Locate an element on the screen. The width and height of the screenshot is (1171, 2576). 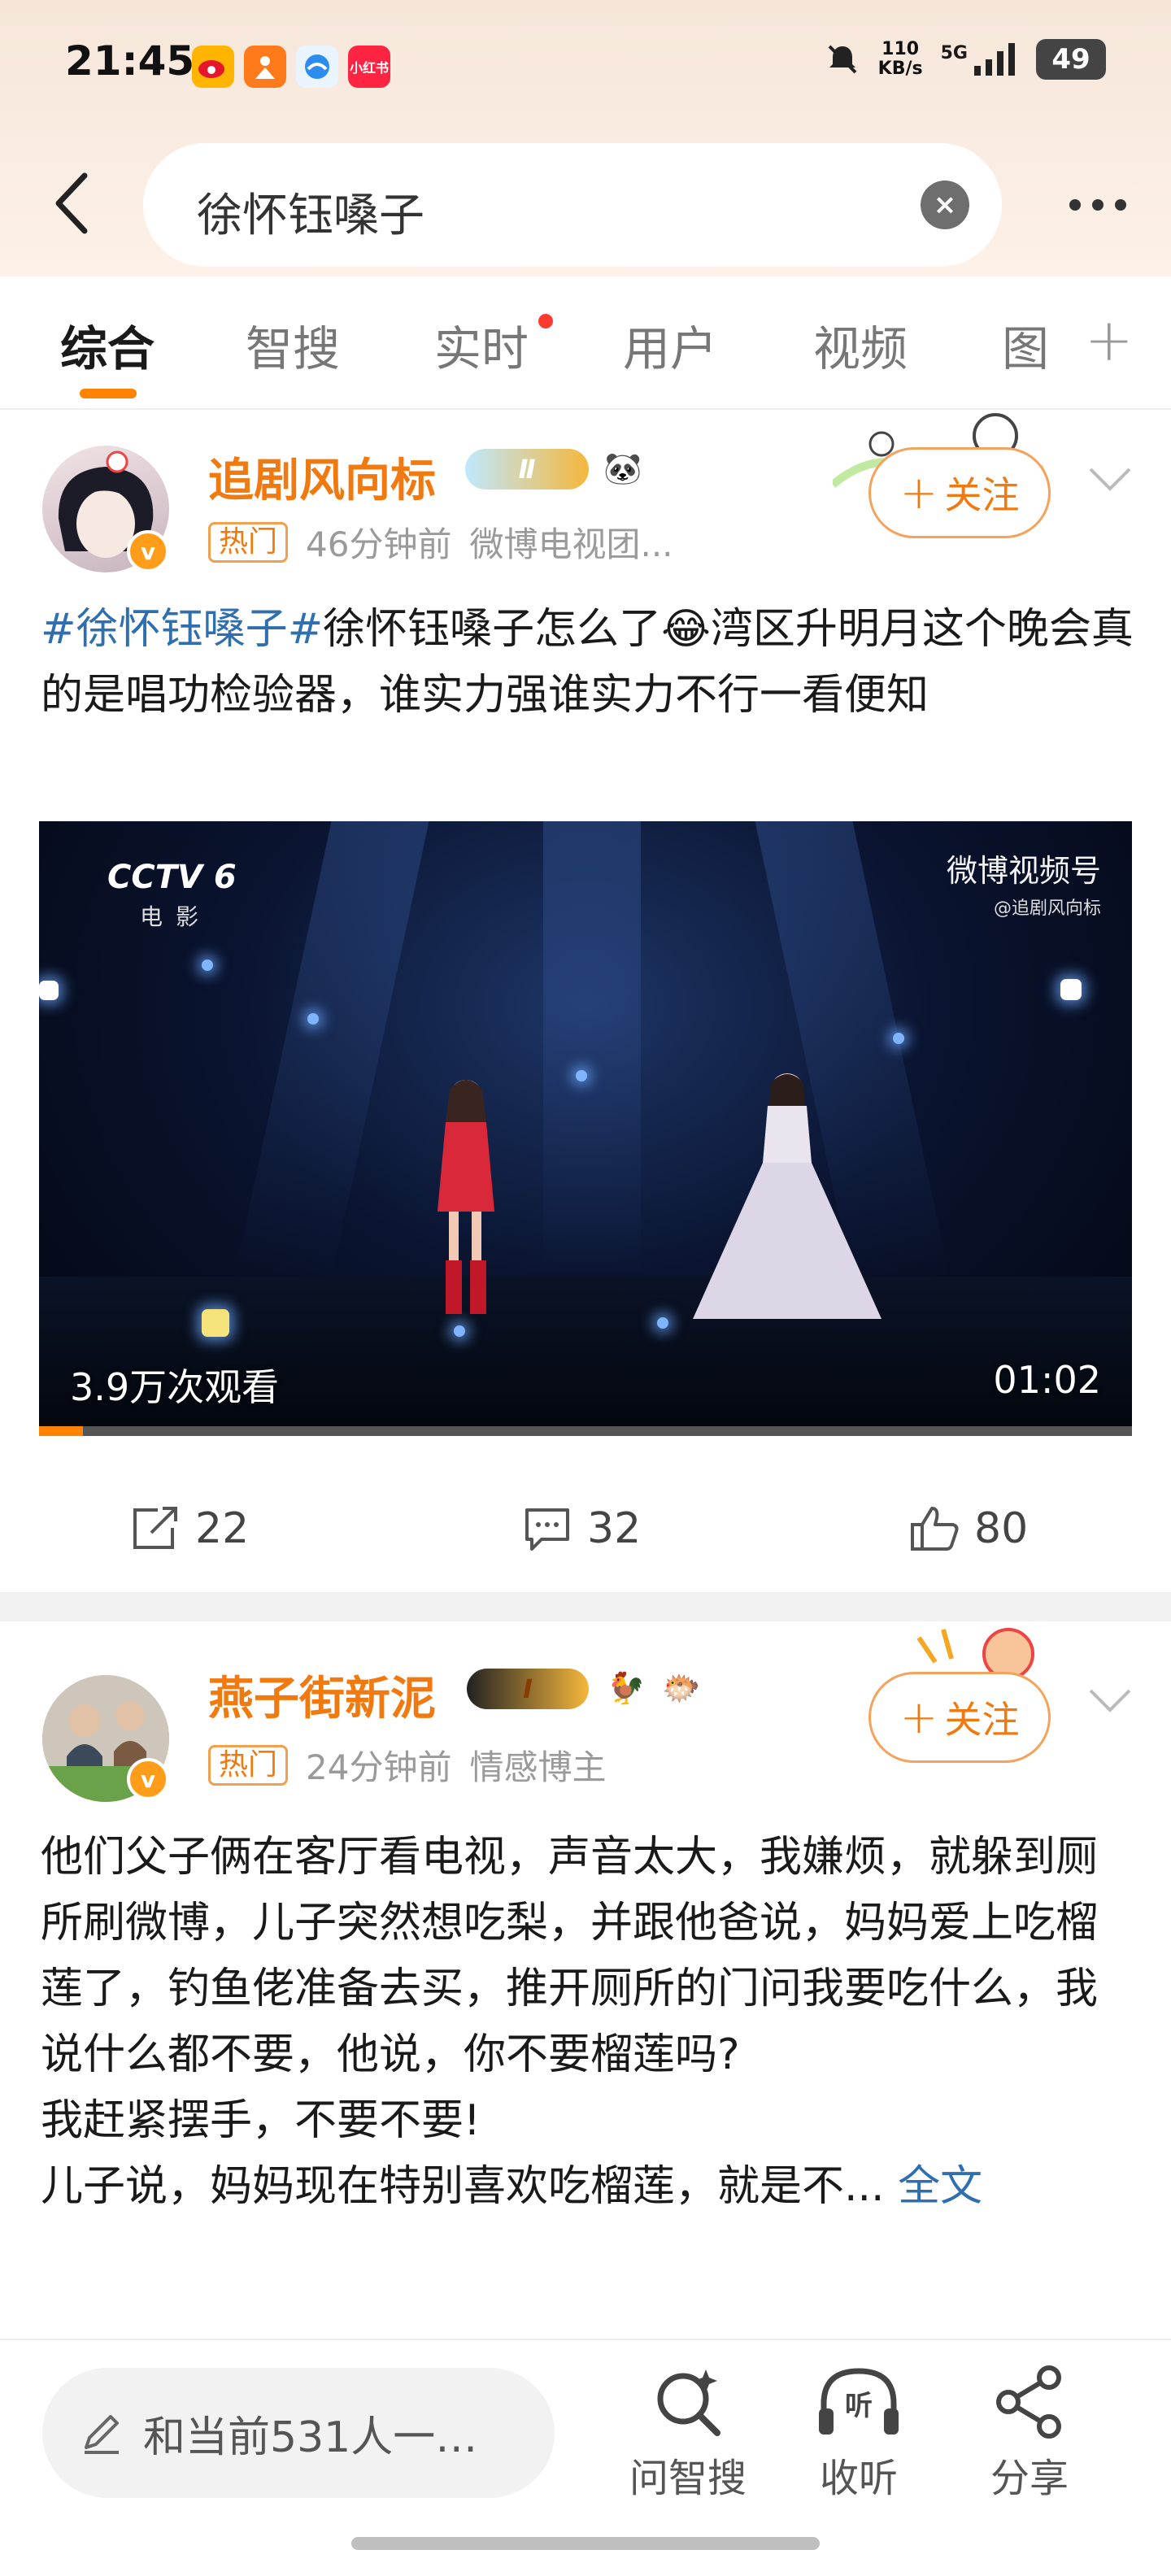
status-bar: 21:45 小红书 110 KB/s 5G 49 is located at coordinates (585, 65).